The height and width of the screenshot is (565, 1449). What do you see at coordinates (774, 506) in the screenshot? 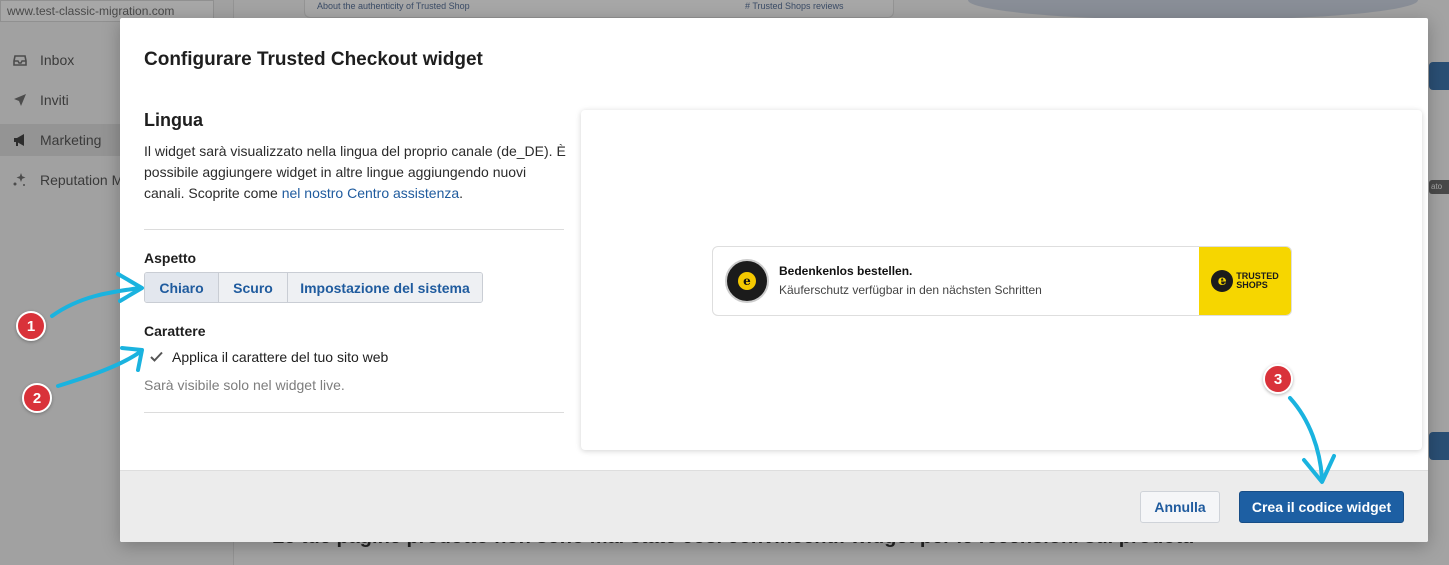
I see `modal-footer: Annulla Crea il codice widget` at bounding box center [774, 506].